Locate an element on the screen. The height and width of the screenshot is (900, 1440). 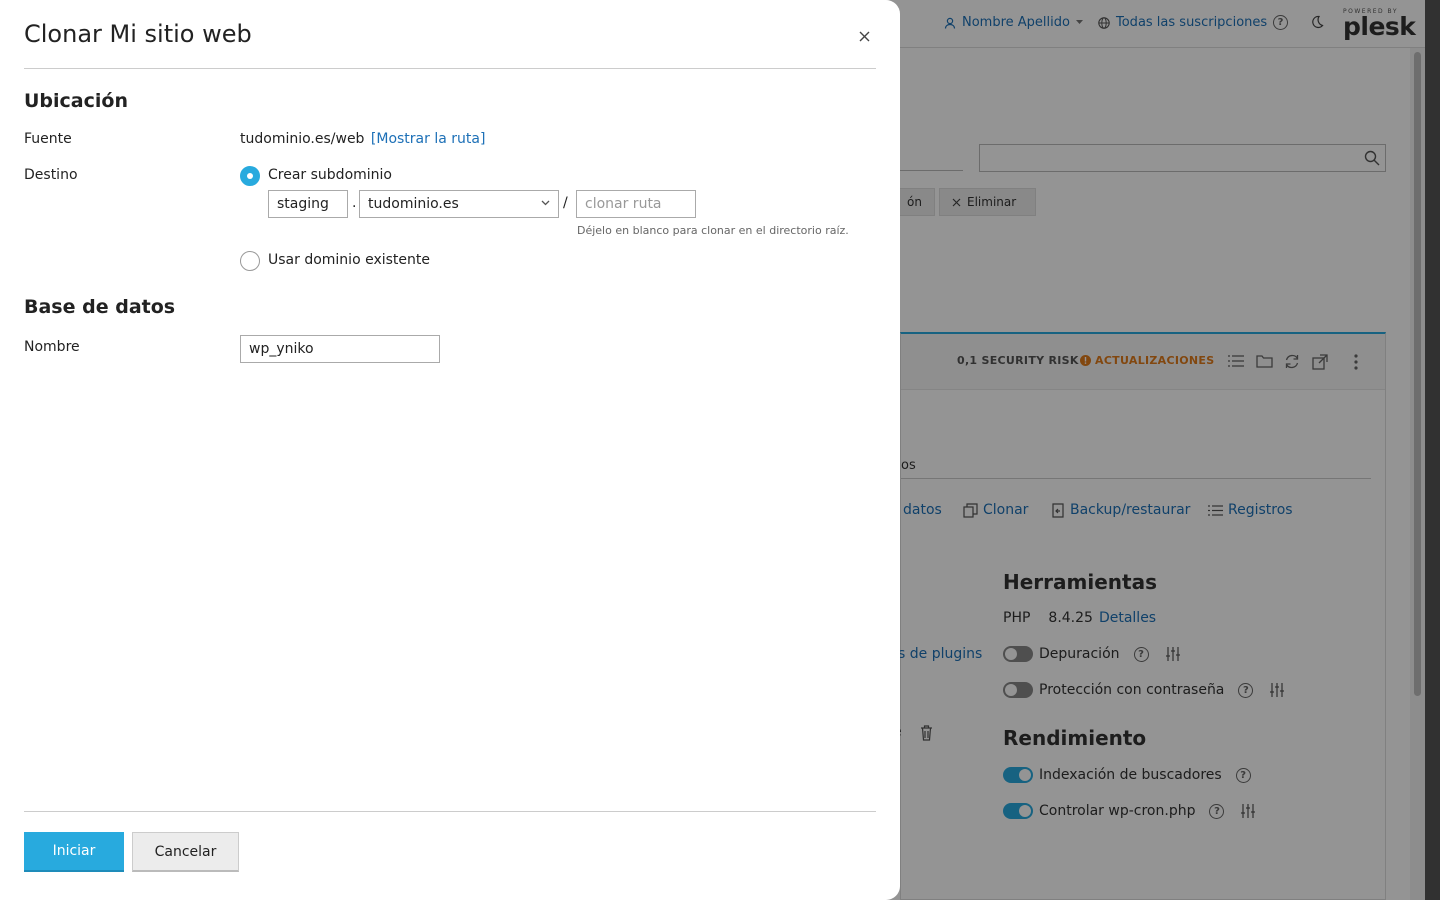
start-button: Iniciar is located at coordinates (74, 852).